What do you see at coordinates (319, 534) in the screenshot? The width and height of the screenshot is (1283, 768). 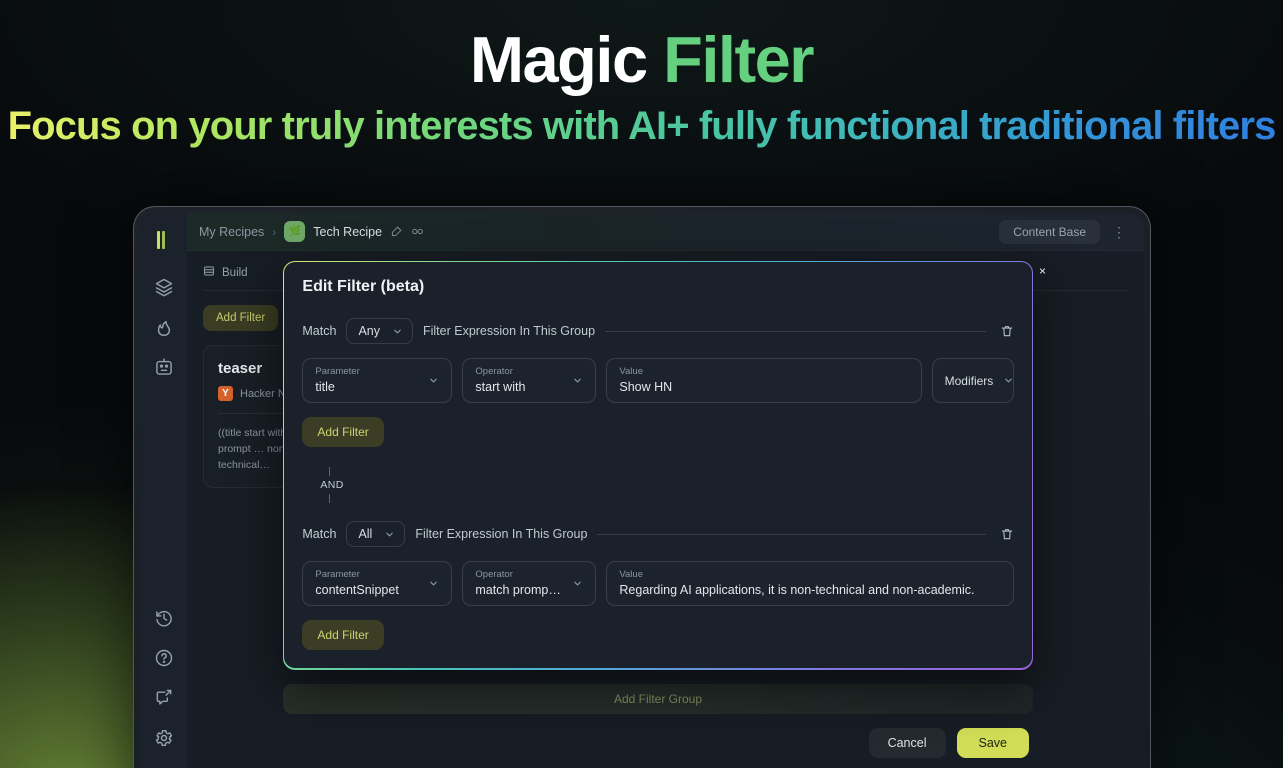 I see `match-label: Match` at bounding box center [319, 534].